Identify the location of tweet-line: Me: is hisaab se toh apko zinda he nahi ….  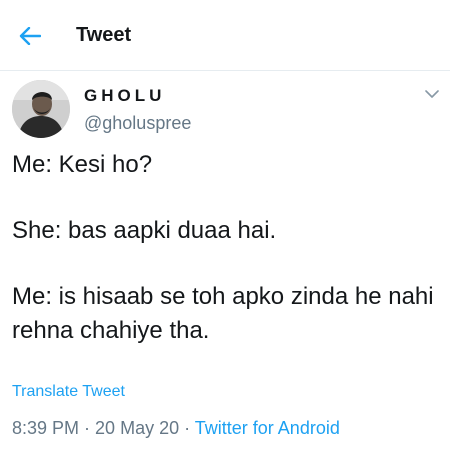
(223, 313).